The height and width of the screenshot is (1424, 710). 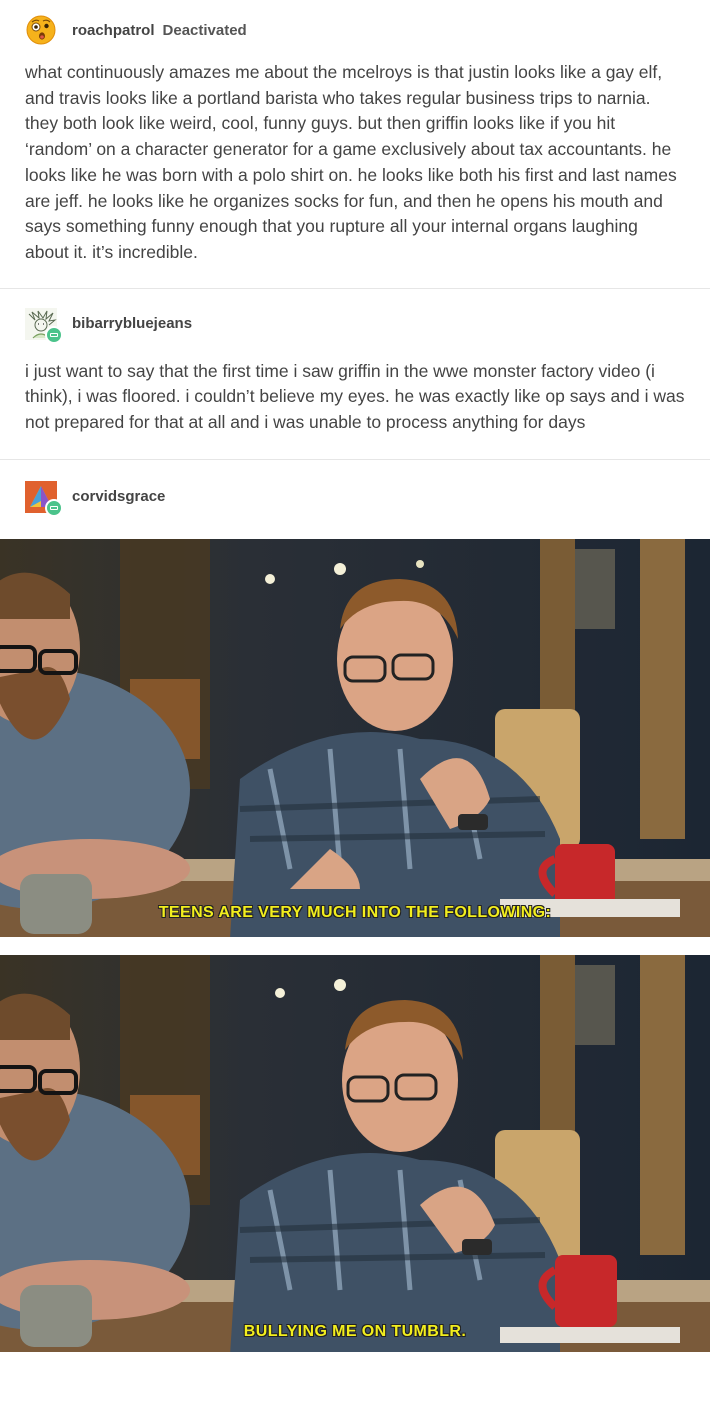 I want to click on post-header: bibarrybluejeans, so click(x=355, y=324).